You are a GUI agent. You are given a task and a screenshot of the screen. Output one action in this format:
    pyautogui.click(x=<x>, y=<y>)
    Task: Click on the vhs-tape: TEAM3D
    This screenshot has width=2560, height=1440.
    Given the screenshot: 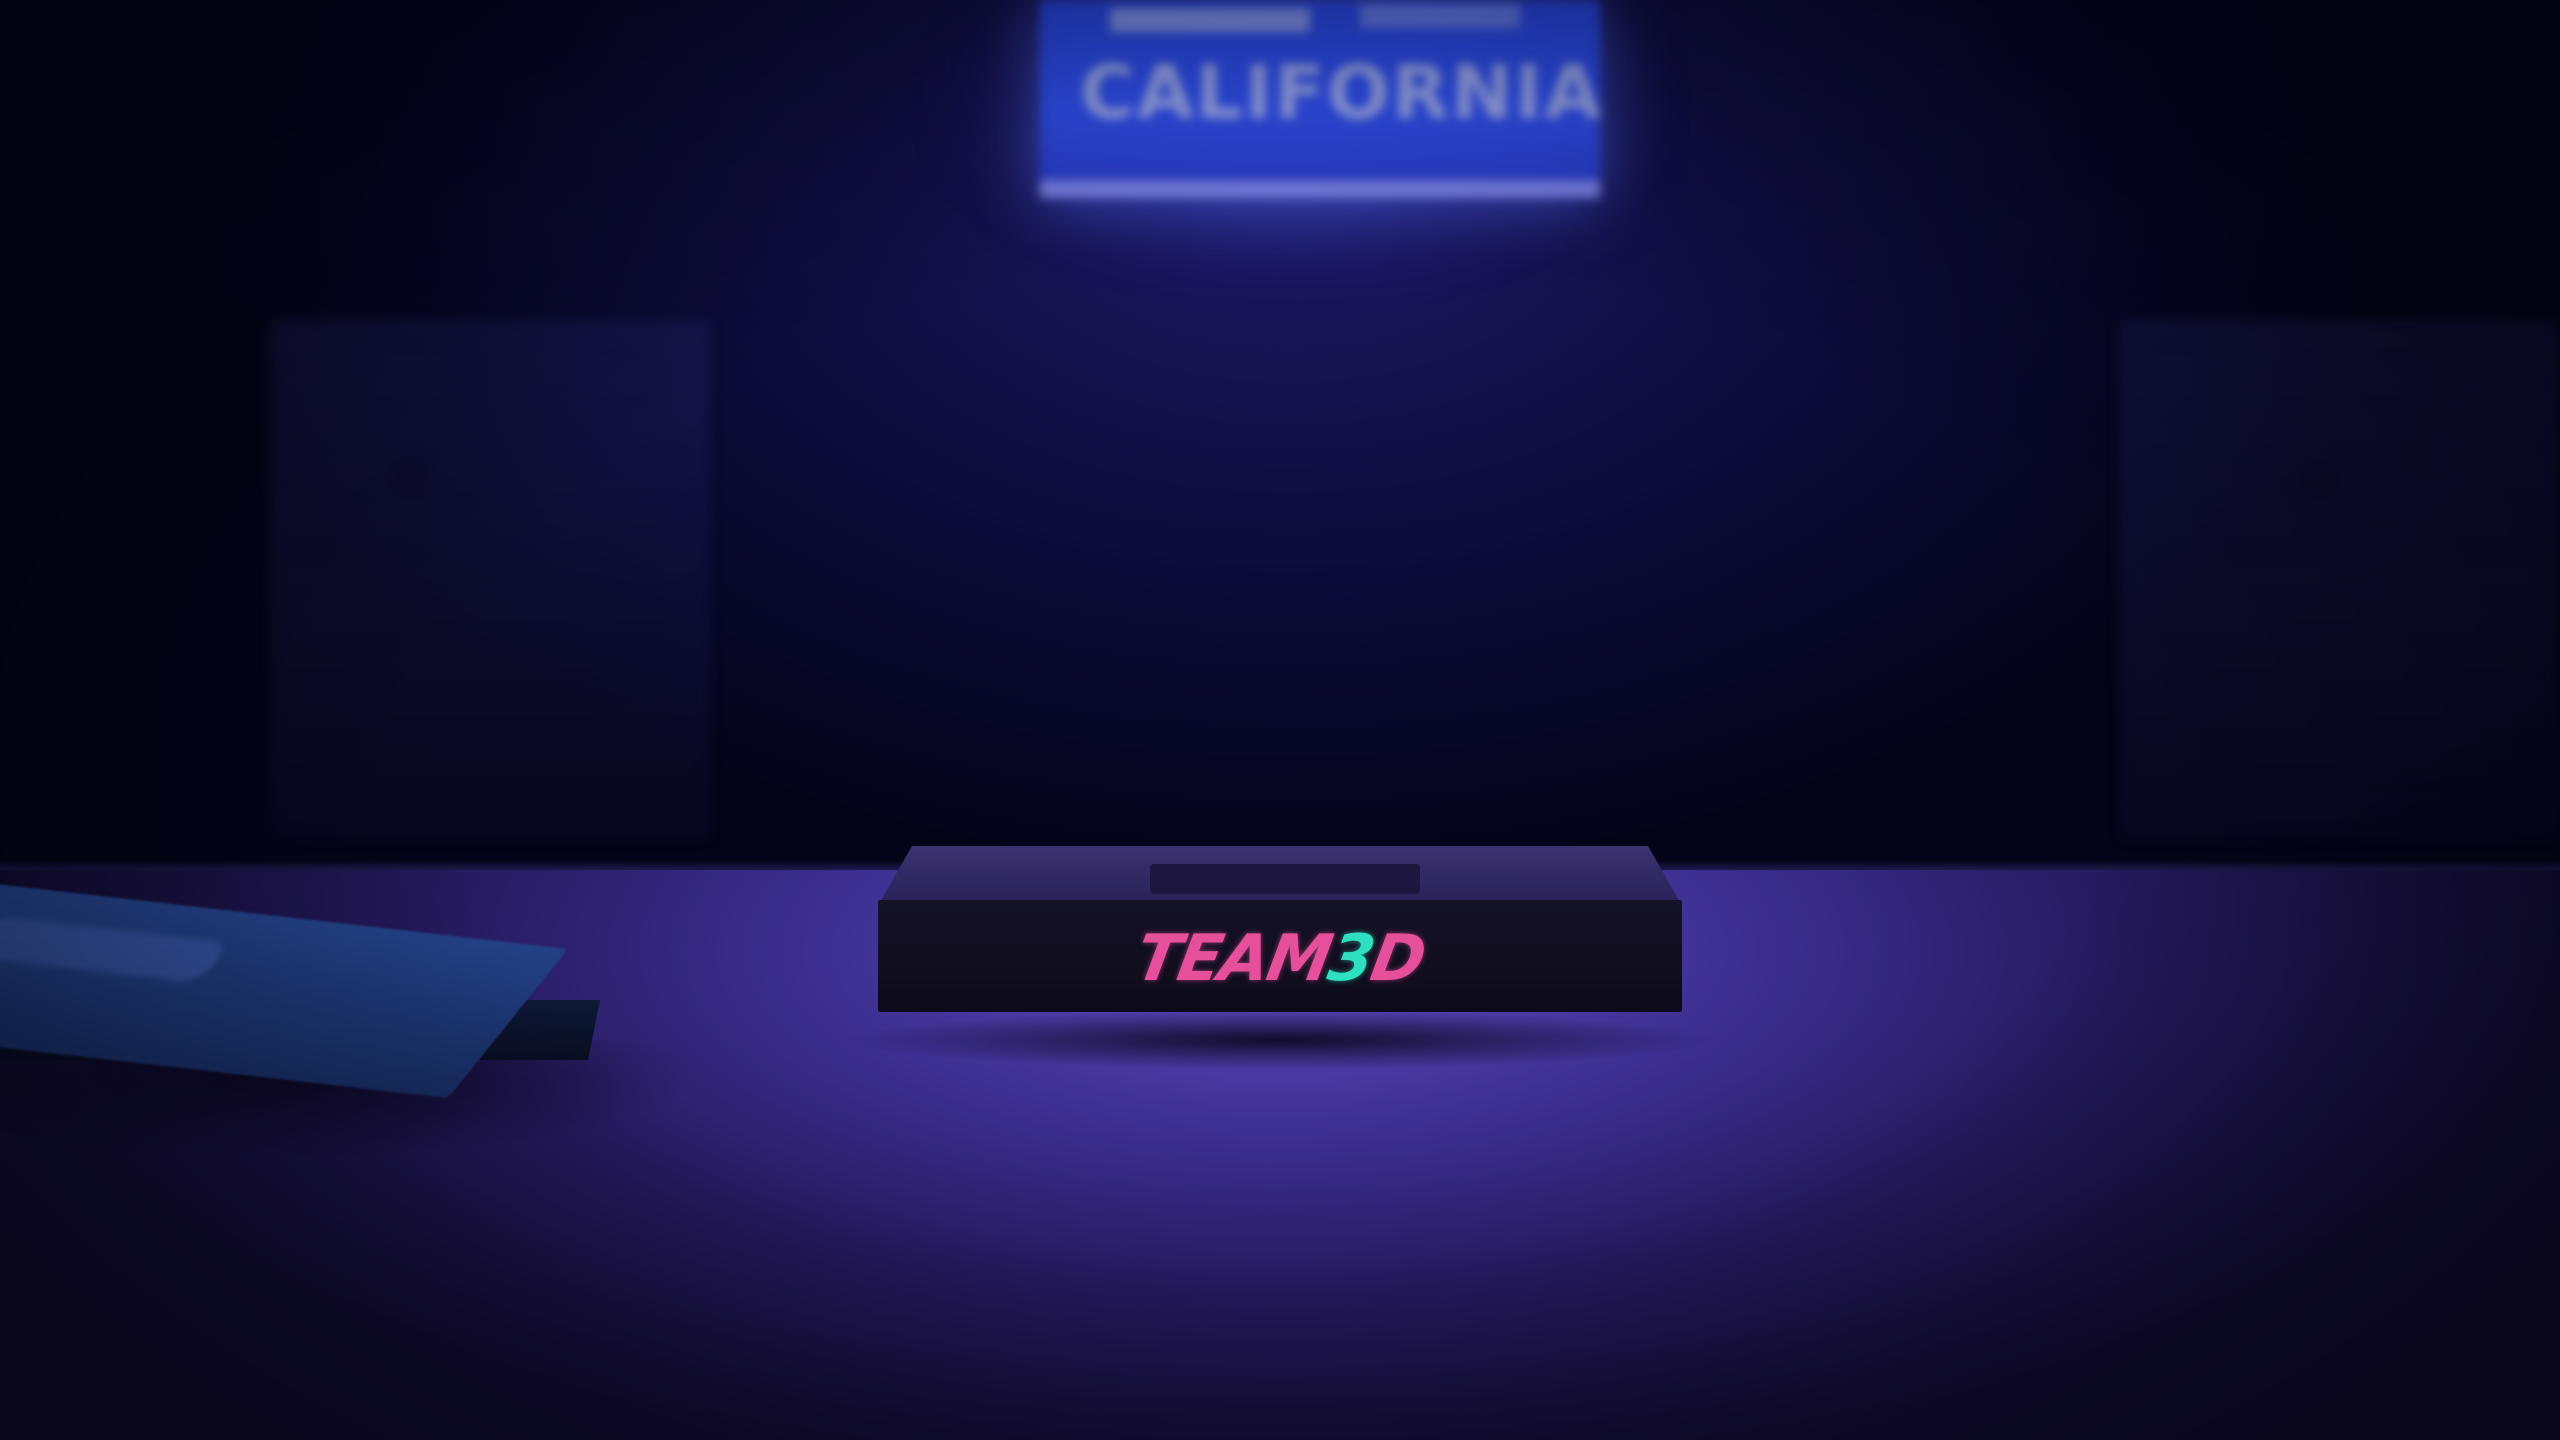 What is the action you would take?
    pyautogui.click(x=1280, y=956)
    